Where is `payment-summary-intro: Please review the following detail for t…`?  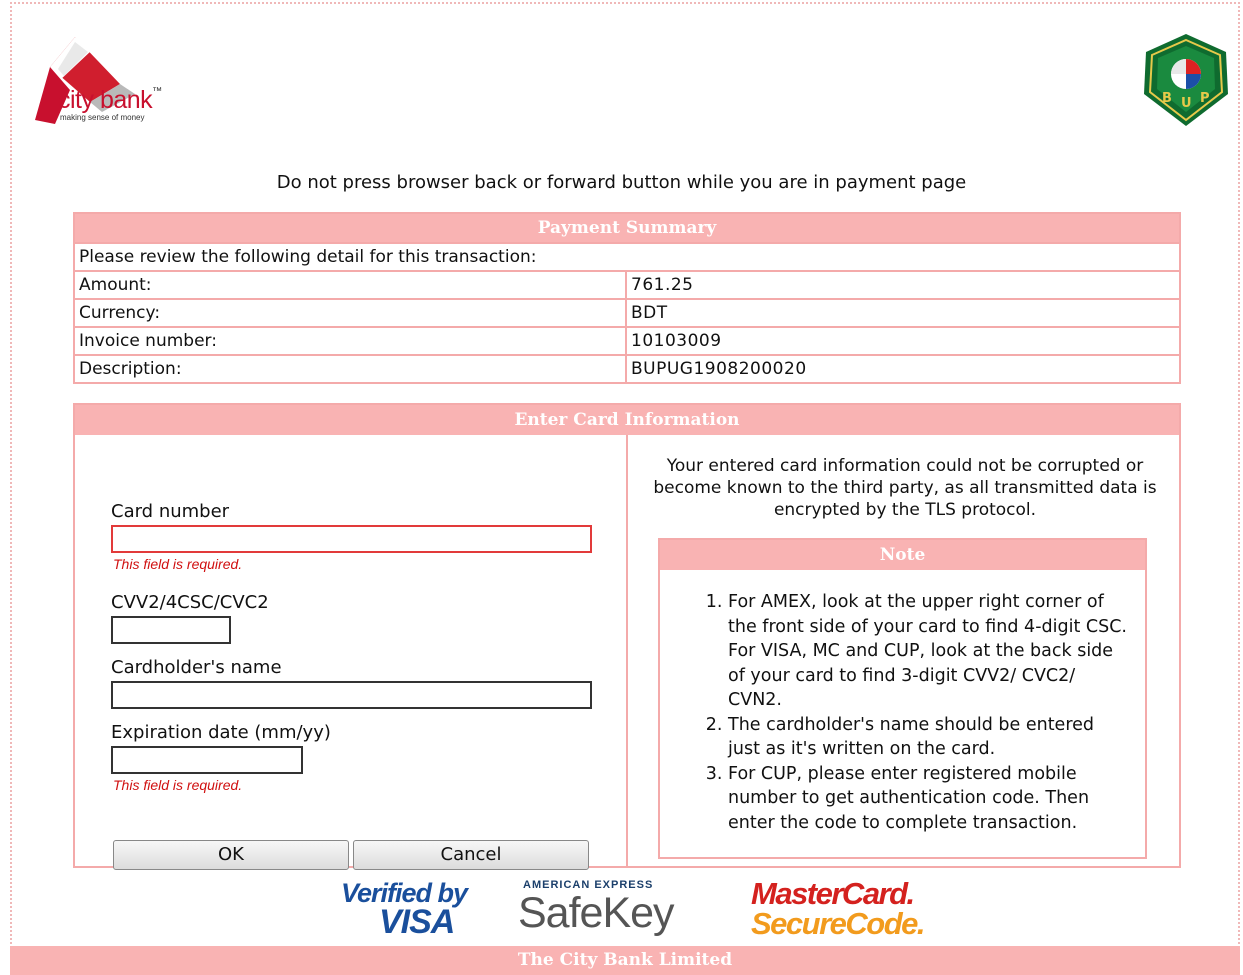
payment-summary-intro: Please review the following detail for t… is located at coordinates (627, 256).